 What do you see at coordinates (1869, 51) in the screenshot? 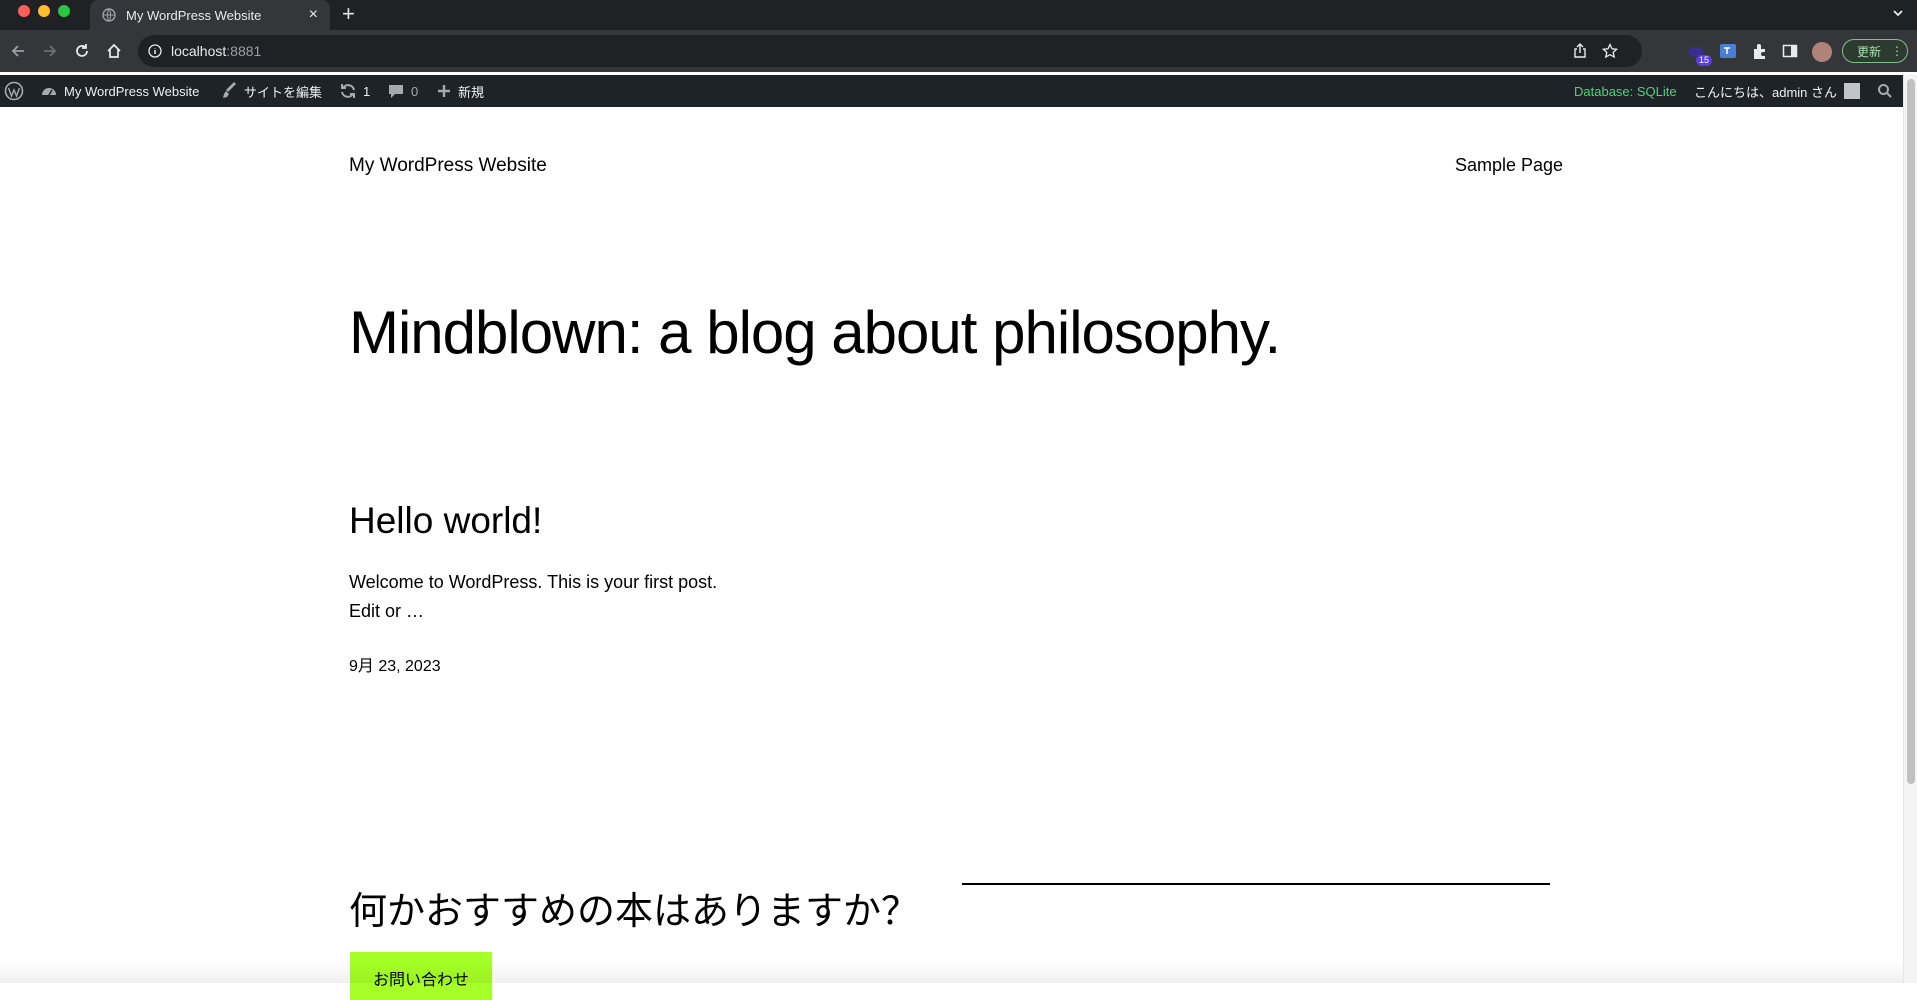
I see `update-label: 更新` at bounding box center [1869, 51].